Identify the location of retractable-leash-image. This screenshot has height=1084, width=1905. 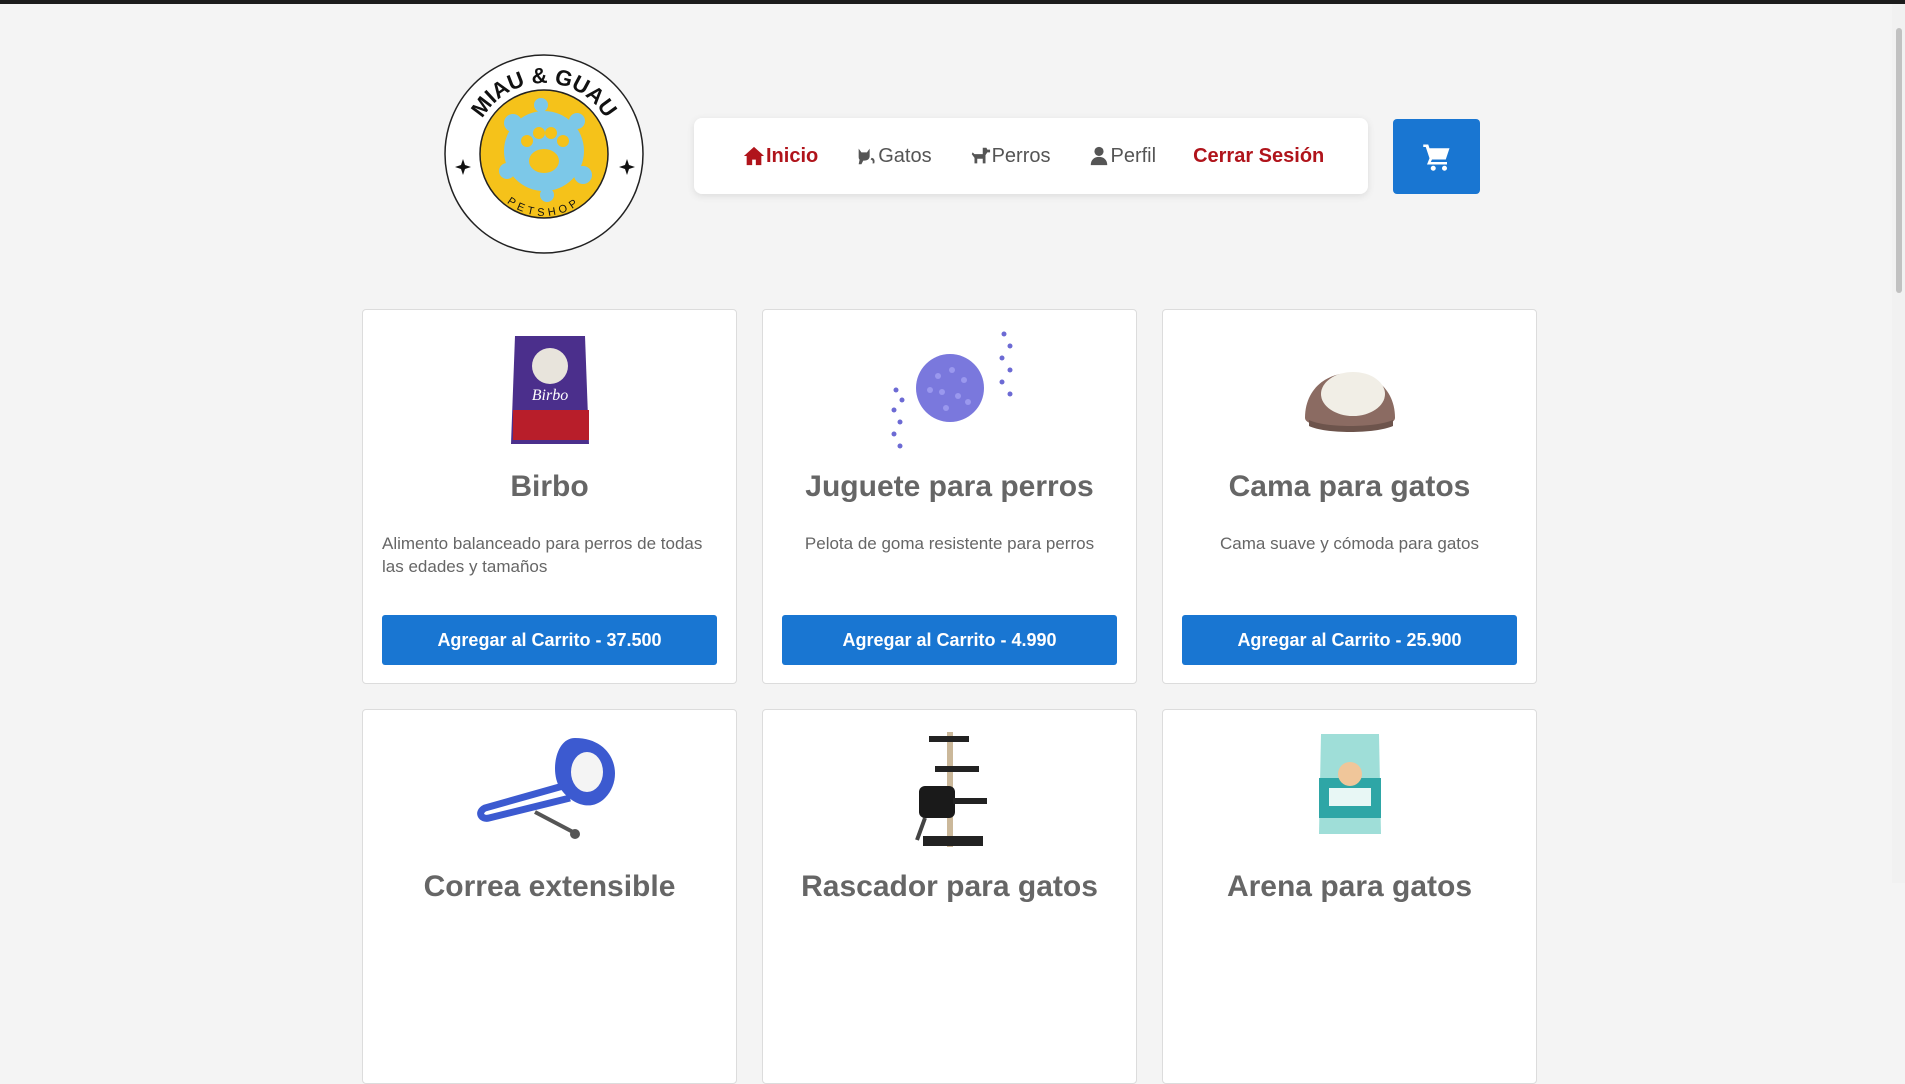
(545, 788).